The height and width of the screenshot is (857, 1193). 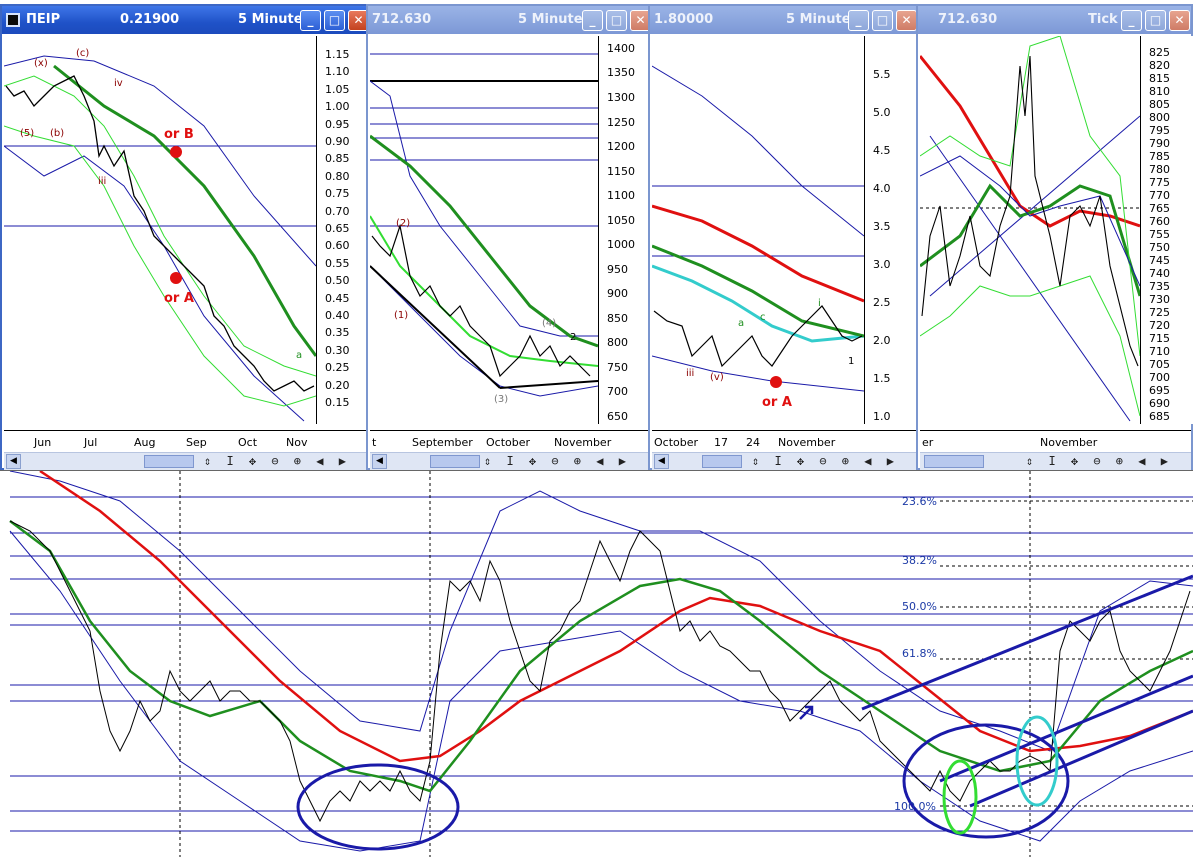 What do you see at coordinates (621, 122) in the screenshot?
I see `y-tick: 1250` at bounding box center [621, 122].